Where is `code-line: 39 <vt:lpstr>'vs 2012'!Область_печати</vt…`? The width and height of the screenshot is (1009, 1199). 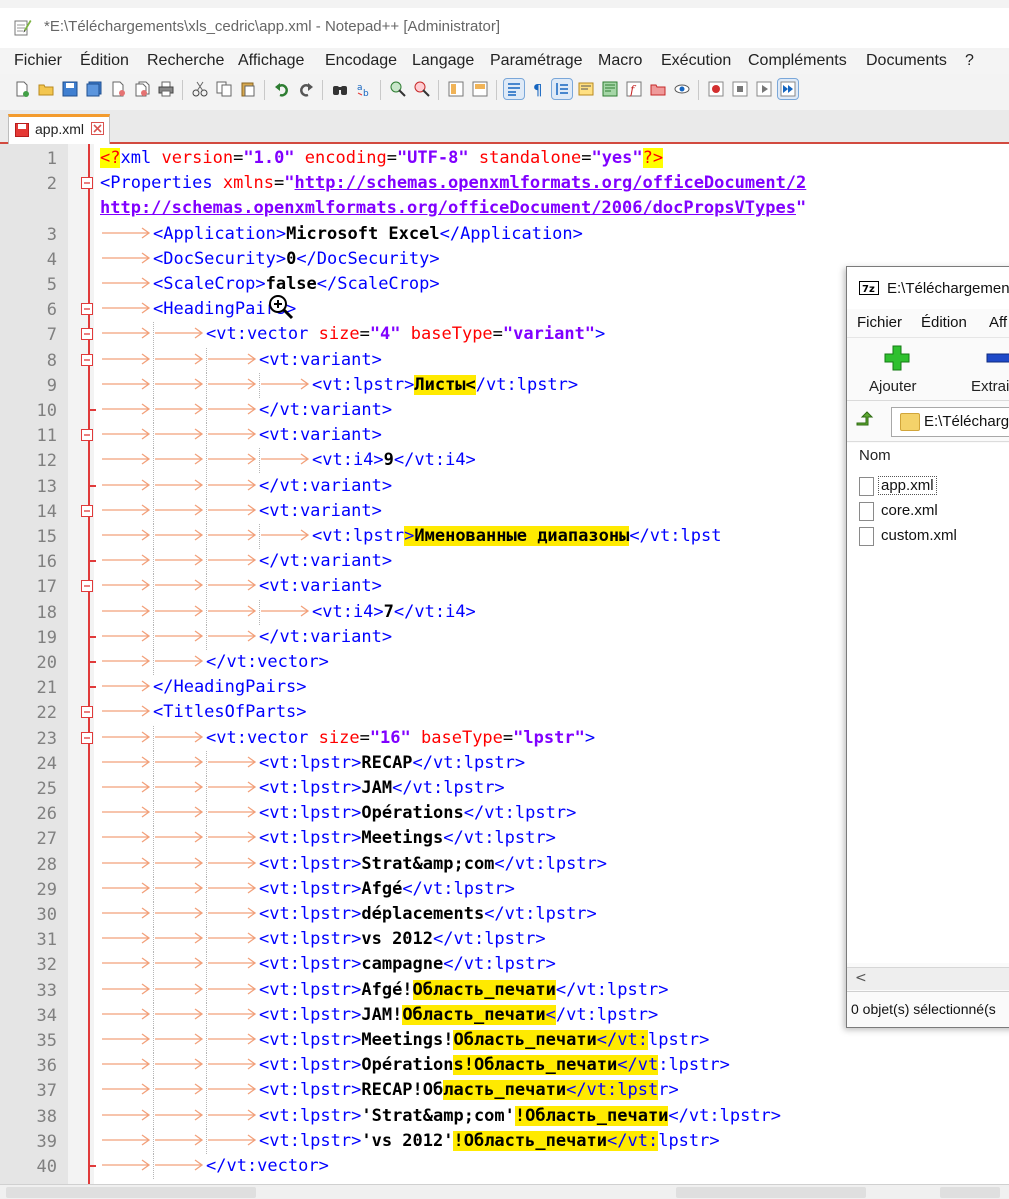 code-line: 39 <vt:lpstr>'vs 2012'!Область_печати</vt… is located at coordinates (504, 1141).